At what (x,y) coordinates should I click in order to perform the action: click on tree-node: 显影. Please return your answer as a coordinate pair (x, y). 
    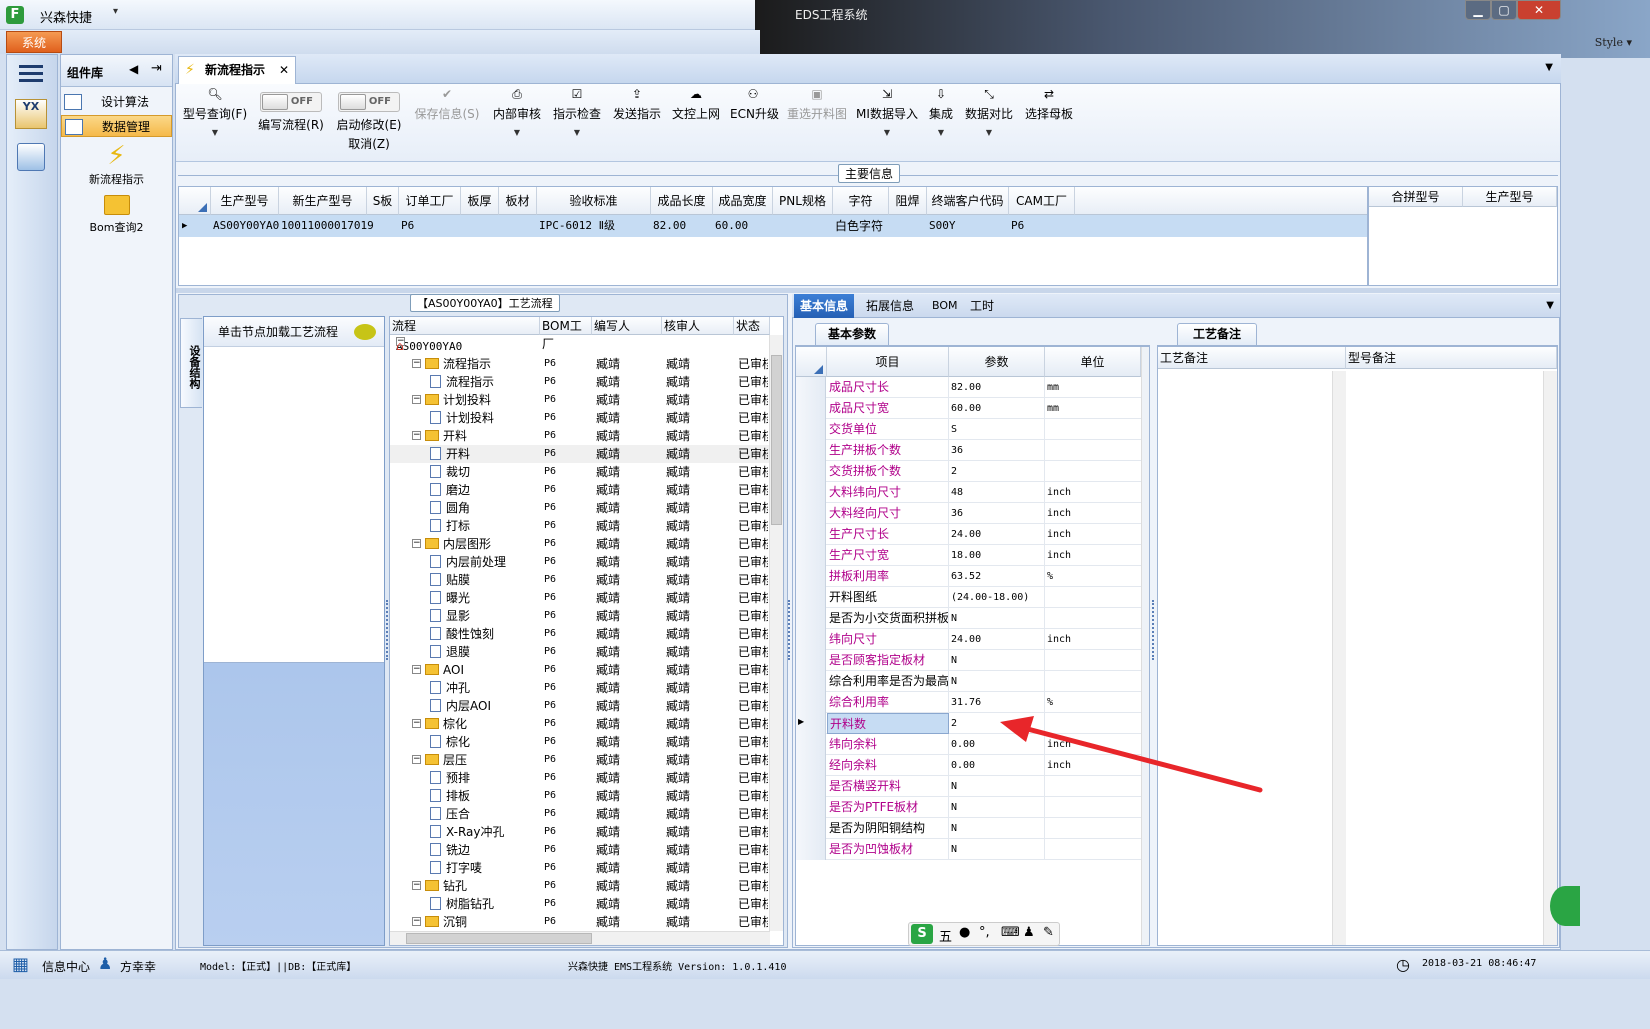
    Looking at the image, I should click on (450, 616).